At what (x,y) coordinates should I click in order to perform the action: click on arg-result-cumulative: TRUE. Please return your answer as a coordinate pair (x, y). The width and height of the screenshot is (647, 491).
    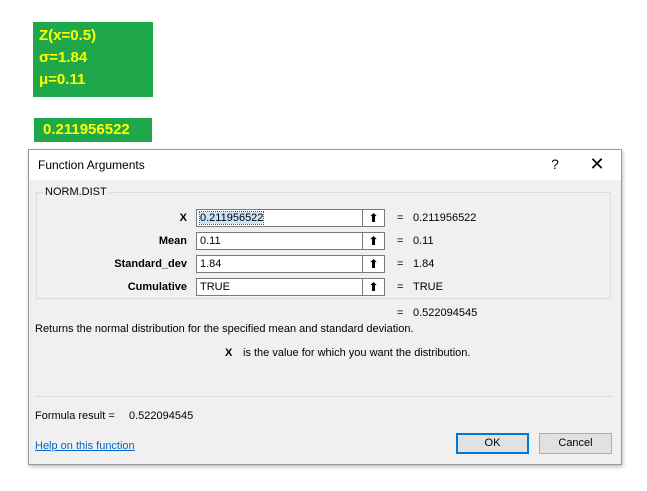
    Looking at the image, I should click on (428, 287).